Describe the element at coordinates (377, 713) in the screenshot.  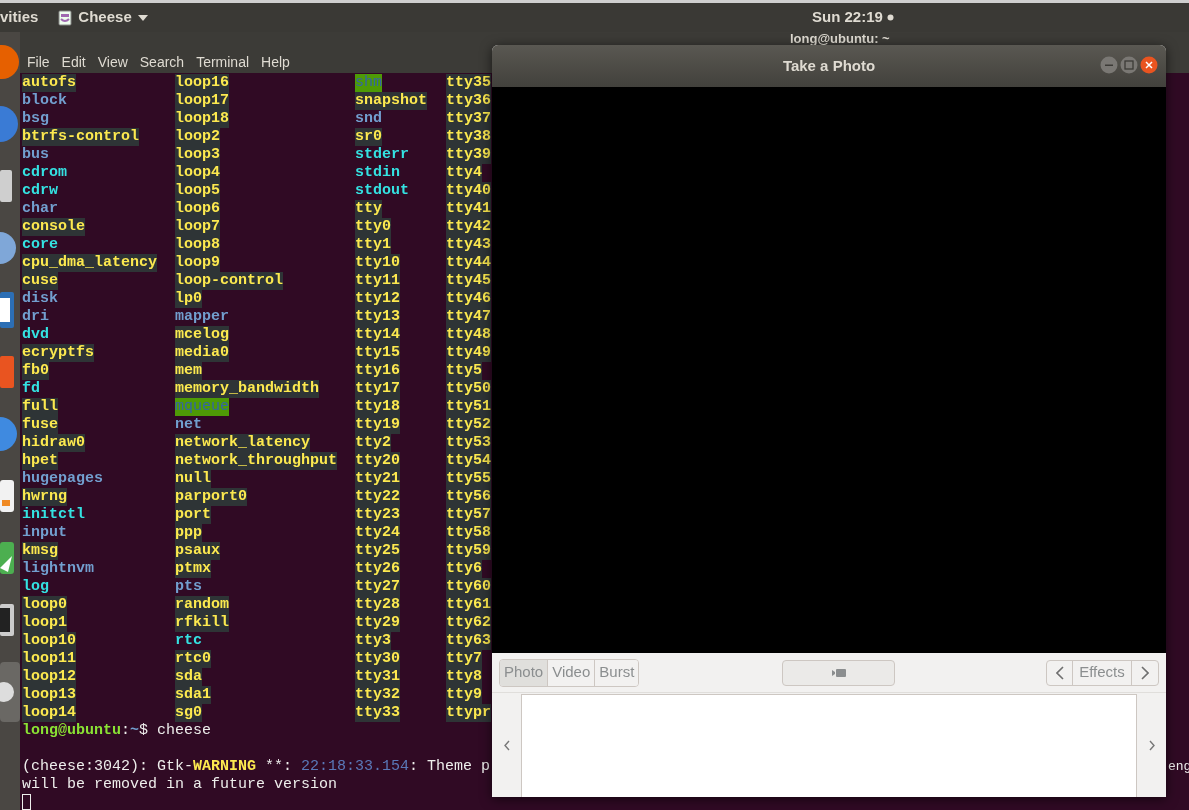
I see `device-file-name: tty33` at that location.